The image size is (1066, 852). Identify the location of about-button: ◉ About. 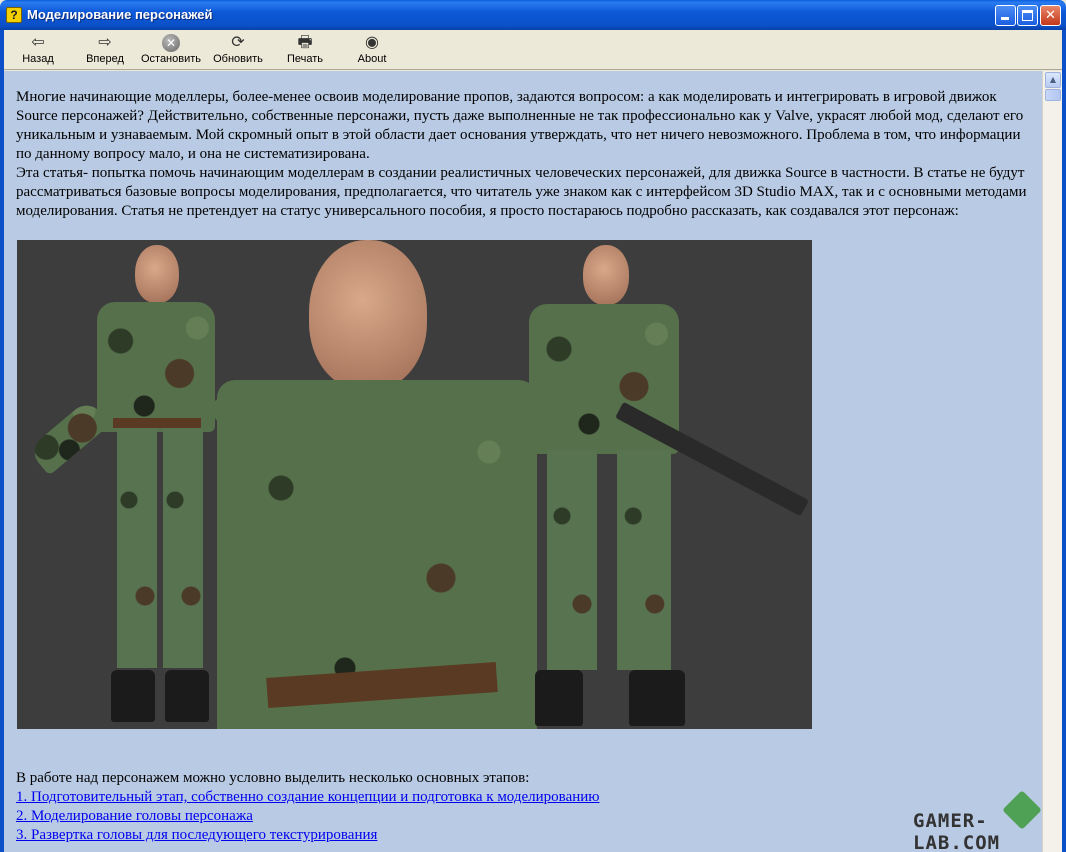
(372, 50).